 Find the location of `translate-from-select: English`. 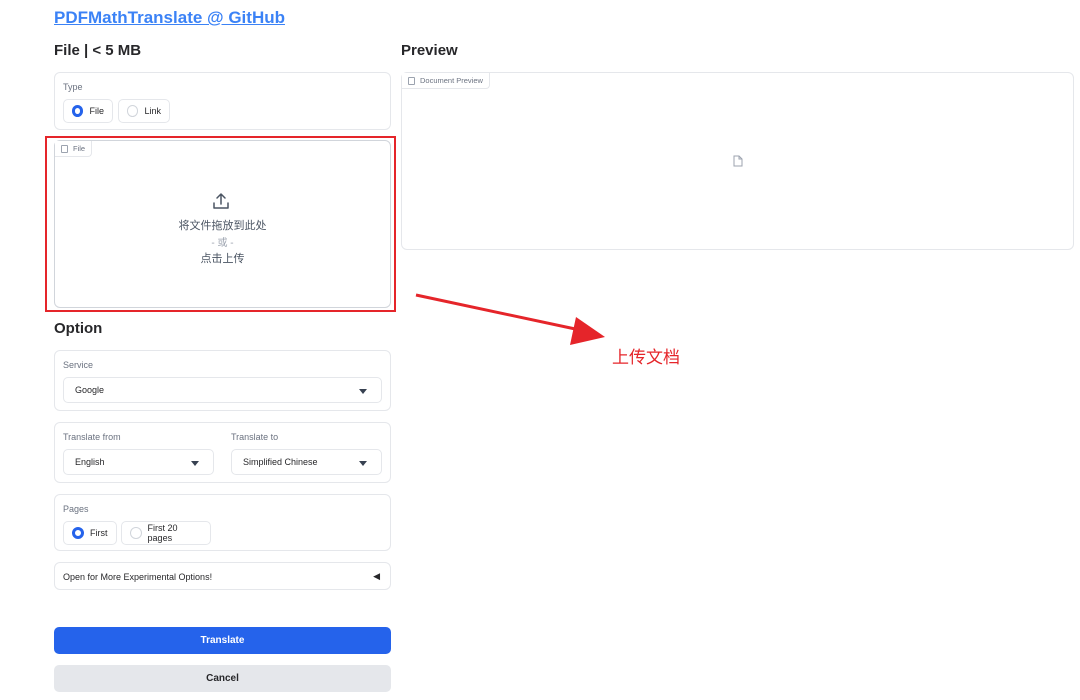

translate-from-select: English is located at coordinates (138, 462).